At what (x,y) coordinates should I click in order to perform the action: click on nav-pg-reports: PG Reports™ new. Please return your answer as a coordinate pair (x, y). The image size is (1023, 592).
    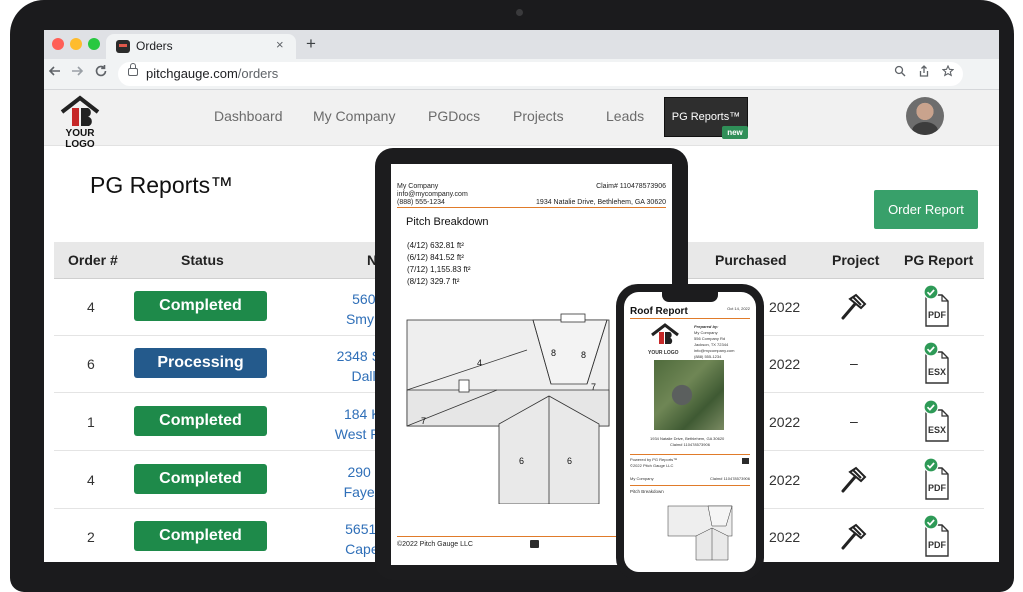
    Looking at the image, I should click on (706, 118).